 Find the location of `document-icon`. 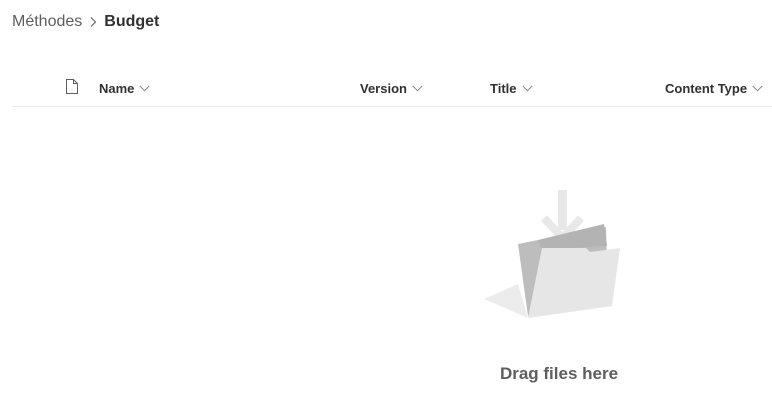

document-icon is located at coordinates (72, 88).